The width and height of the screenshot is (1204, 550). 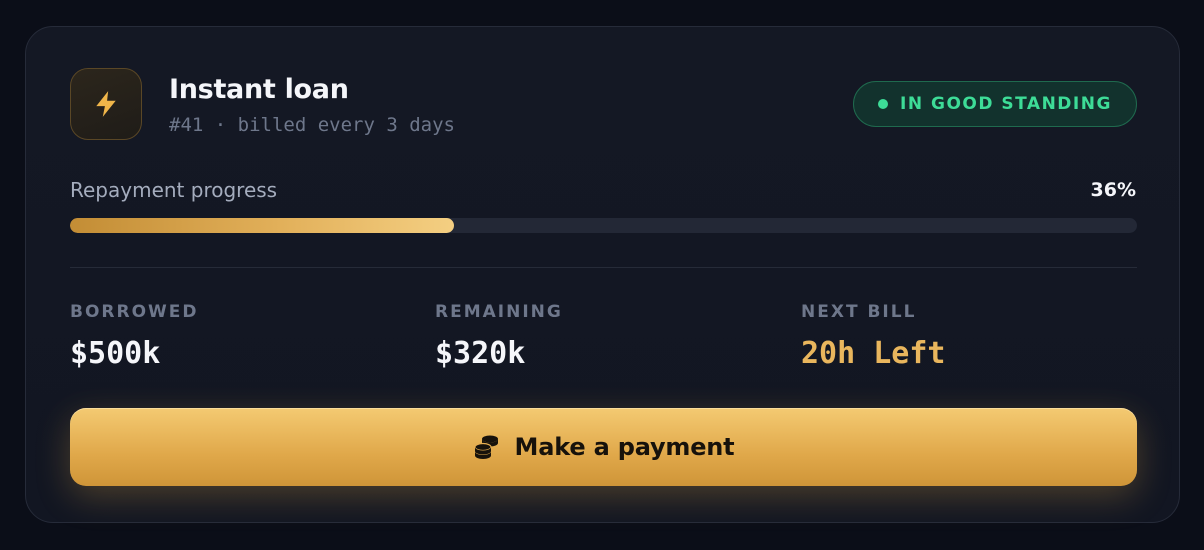 I want to click on divider, so click(x=603, y=267).